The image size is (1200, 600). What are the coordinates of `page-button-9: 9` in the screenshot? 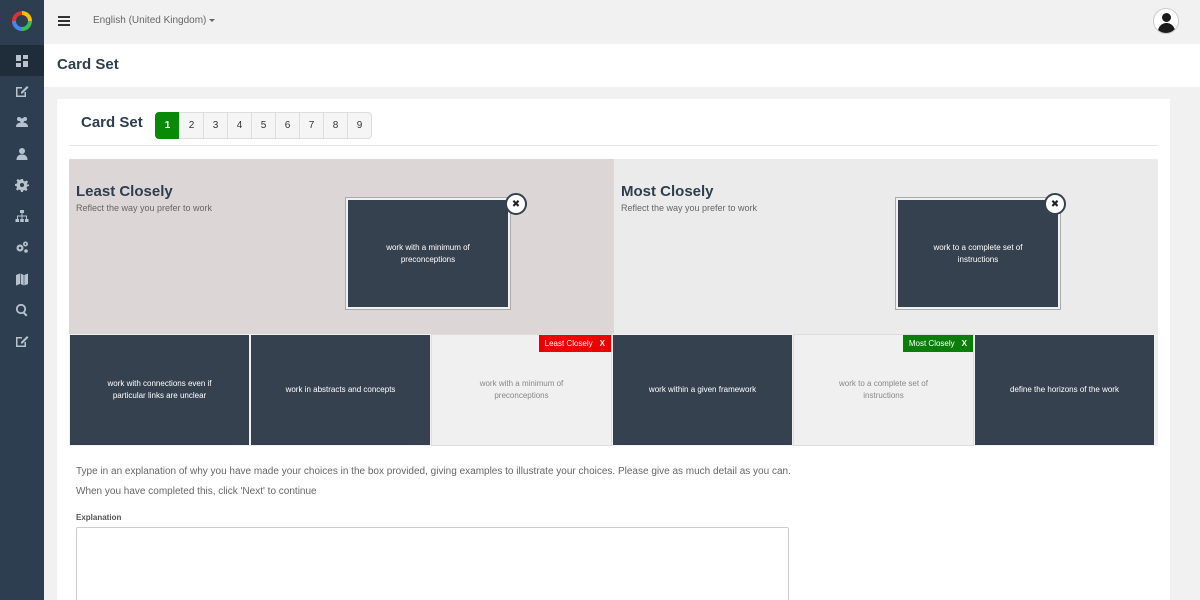 It's located at (359, 125).